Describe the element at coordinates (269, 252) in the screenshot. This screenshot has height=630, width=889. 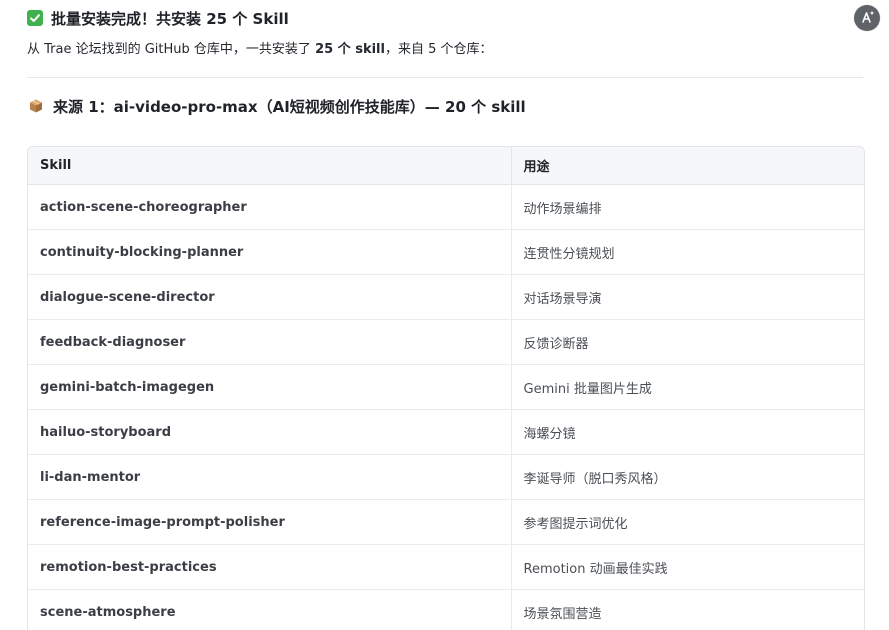
I see `skill-name-cell: continuity-blocking-planner` at that location.